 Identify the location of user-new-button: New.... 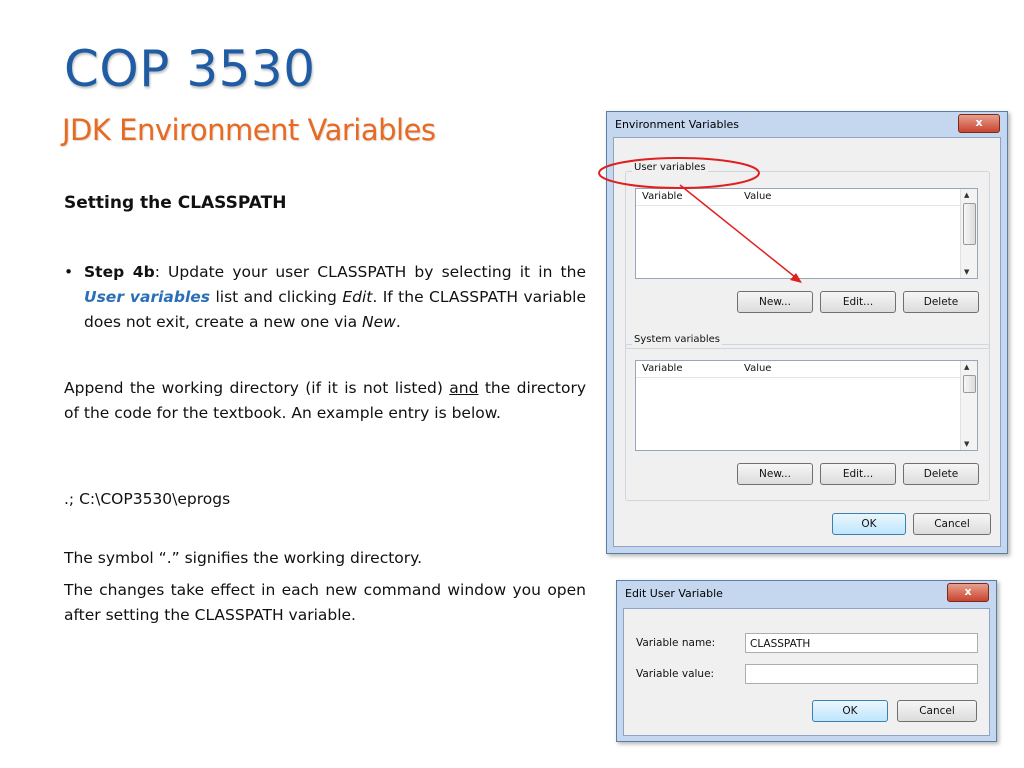
(775, 302).